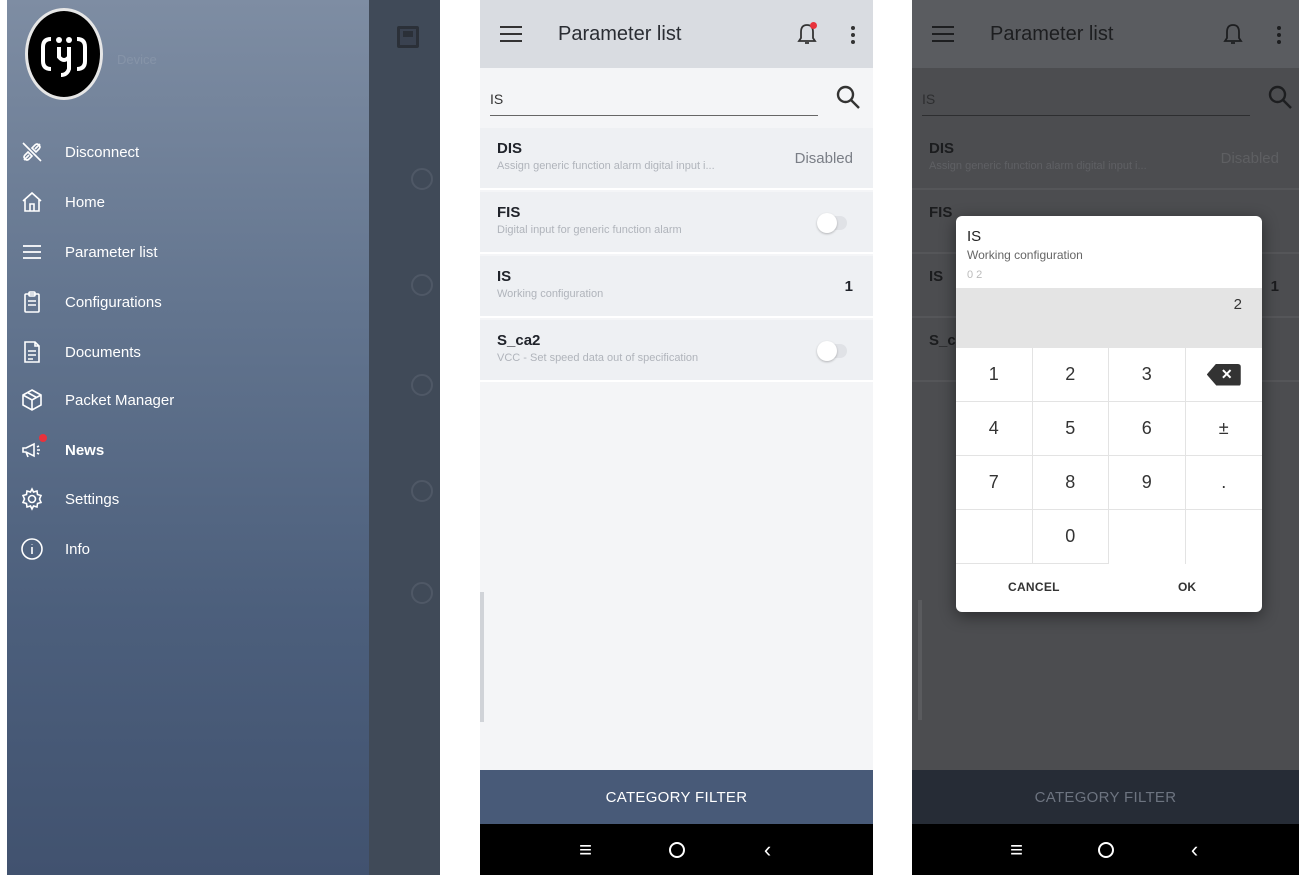 Image resolution: width=1299 pixels, height=875 pixels. What do you see at coordinates (941, 212) in the screenshot?
I see `parameter-name: FIS` at bounding box center [941, 212].